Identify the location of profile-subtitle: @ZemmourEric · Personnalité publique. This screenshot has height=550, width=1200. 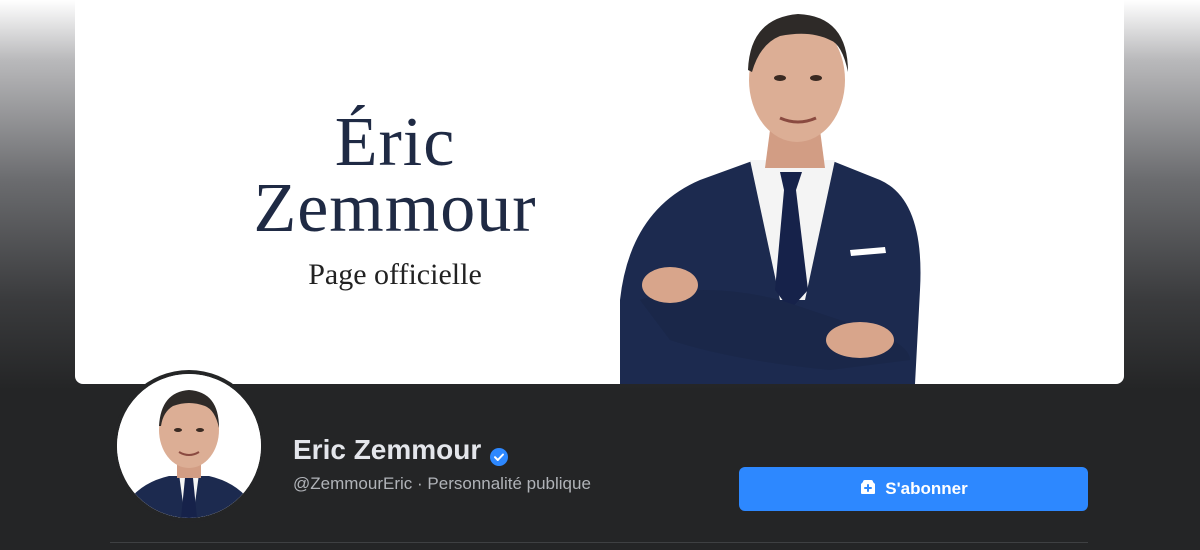
(442, 484).